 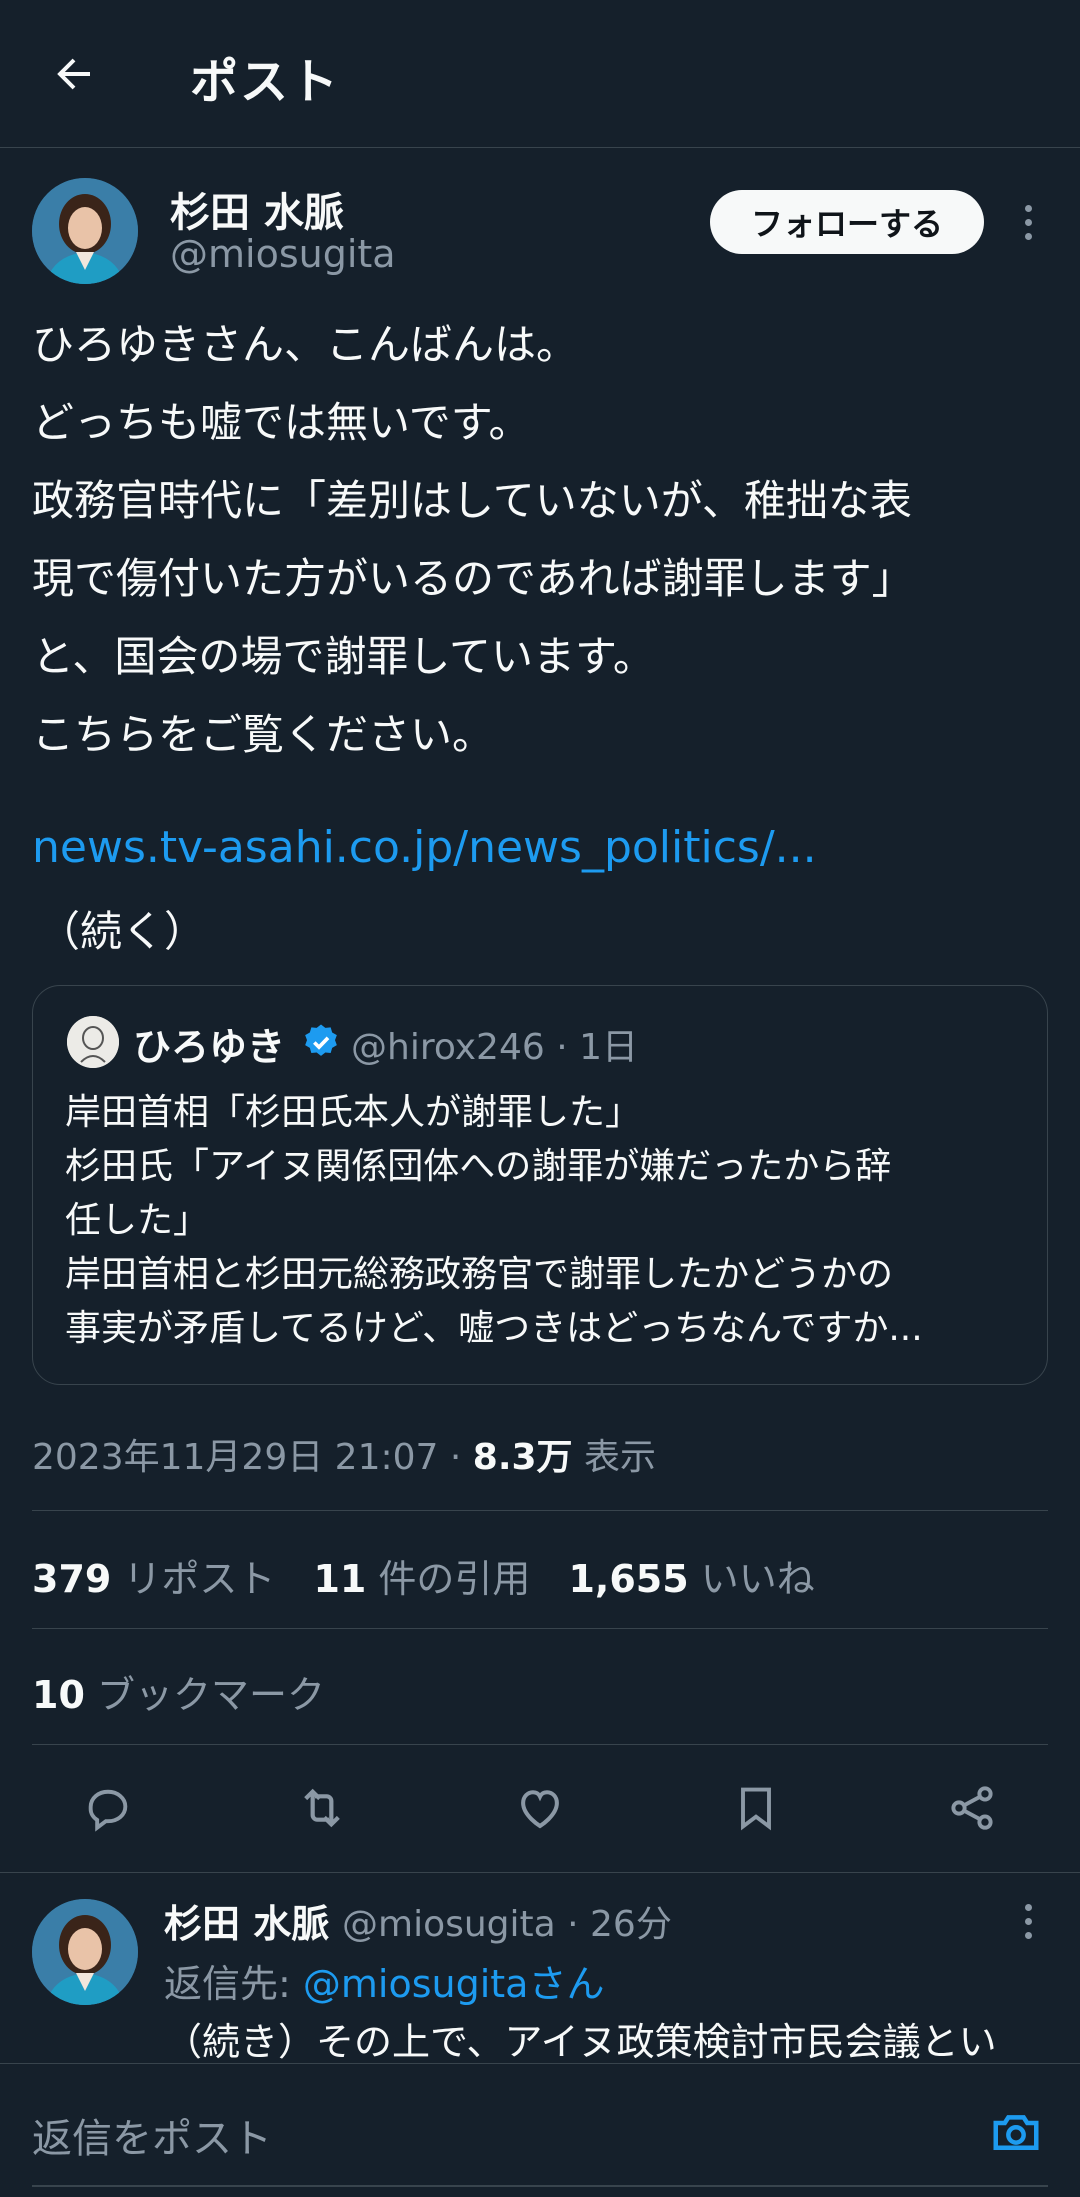 What do you see at coordinates (85, 1952) in the screenshot?
I see `reply-avatar` at bounding box center [85, 1952].